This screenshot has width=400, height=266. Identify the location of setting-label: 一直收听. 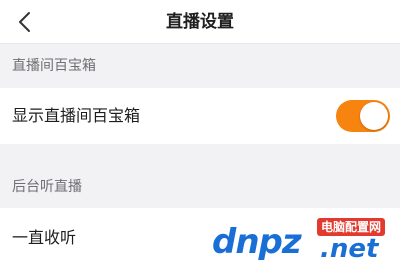
(44, 237).